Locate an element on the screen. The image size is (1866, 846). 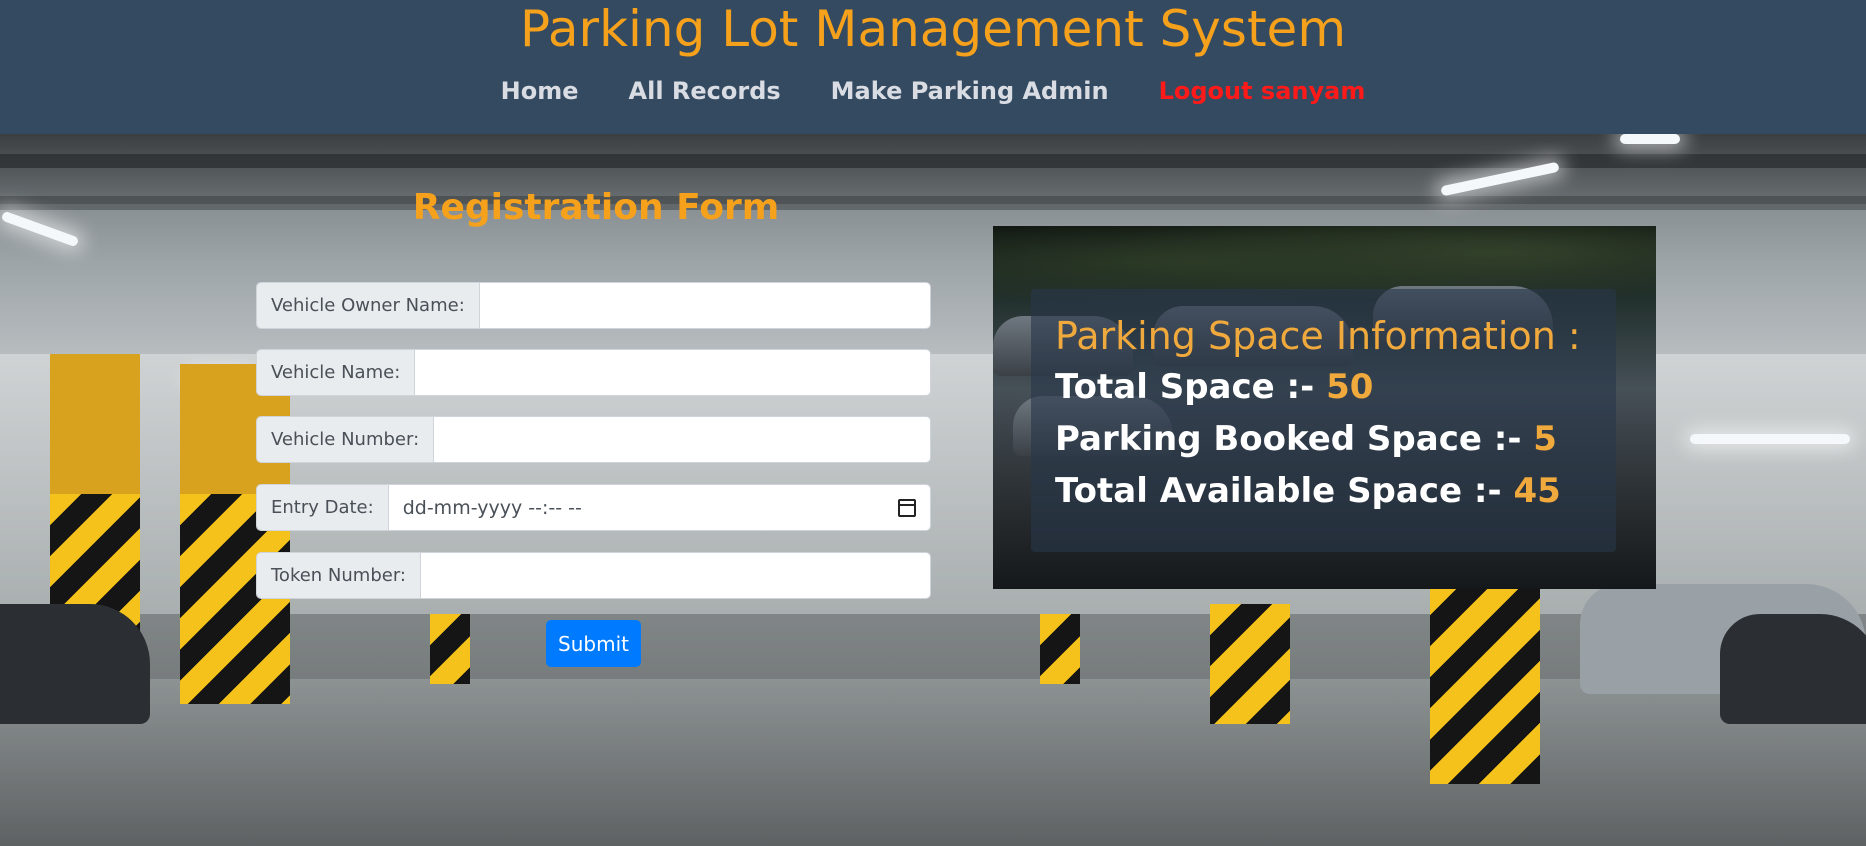
parking-info-heading: Parking Space Information : is located at coordinates (1318, 336).